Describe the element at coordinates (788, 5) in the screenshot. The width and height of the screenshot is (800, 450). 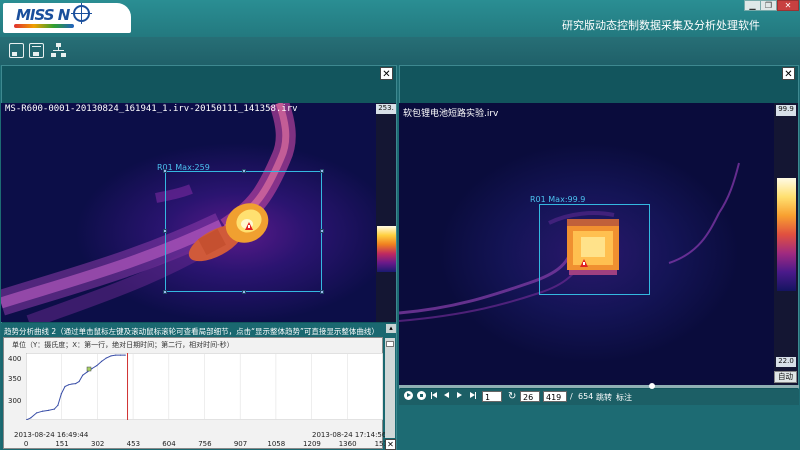
I see `window-close-button: ✕` at that location.